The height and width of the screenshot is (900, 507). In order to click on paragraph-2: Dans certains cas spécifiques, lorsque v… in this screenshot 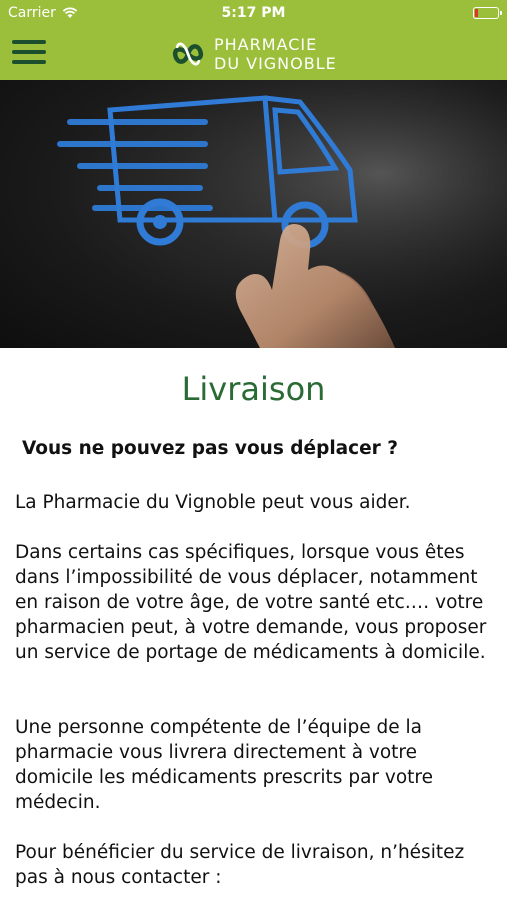, I will do `click(251, 602)`.